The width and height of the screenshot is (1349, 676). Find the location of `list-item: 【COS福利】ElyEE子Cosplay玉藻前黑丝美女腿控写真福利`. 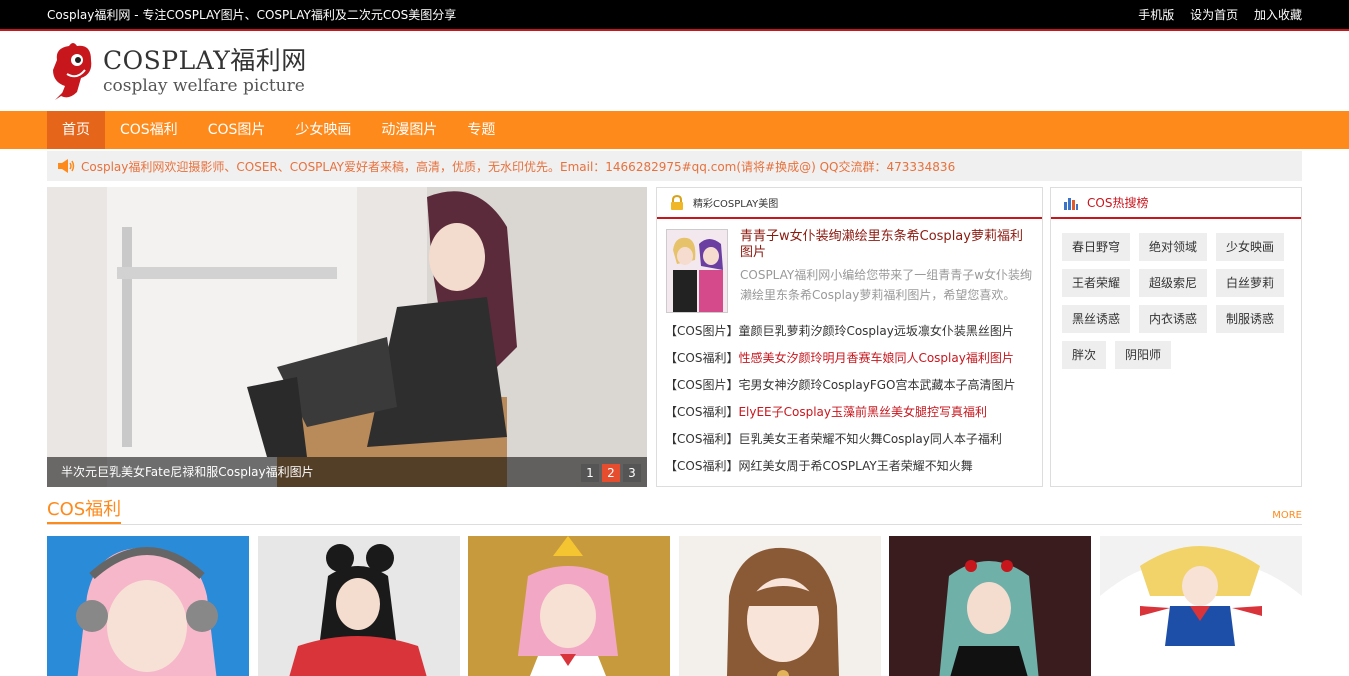

list-item: 【COS福利】ElyEE子Cosplay玉藻前黑丝美女腿控写真福利 is located at coordinates (853, 412).